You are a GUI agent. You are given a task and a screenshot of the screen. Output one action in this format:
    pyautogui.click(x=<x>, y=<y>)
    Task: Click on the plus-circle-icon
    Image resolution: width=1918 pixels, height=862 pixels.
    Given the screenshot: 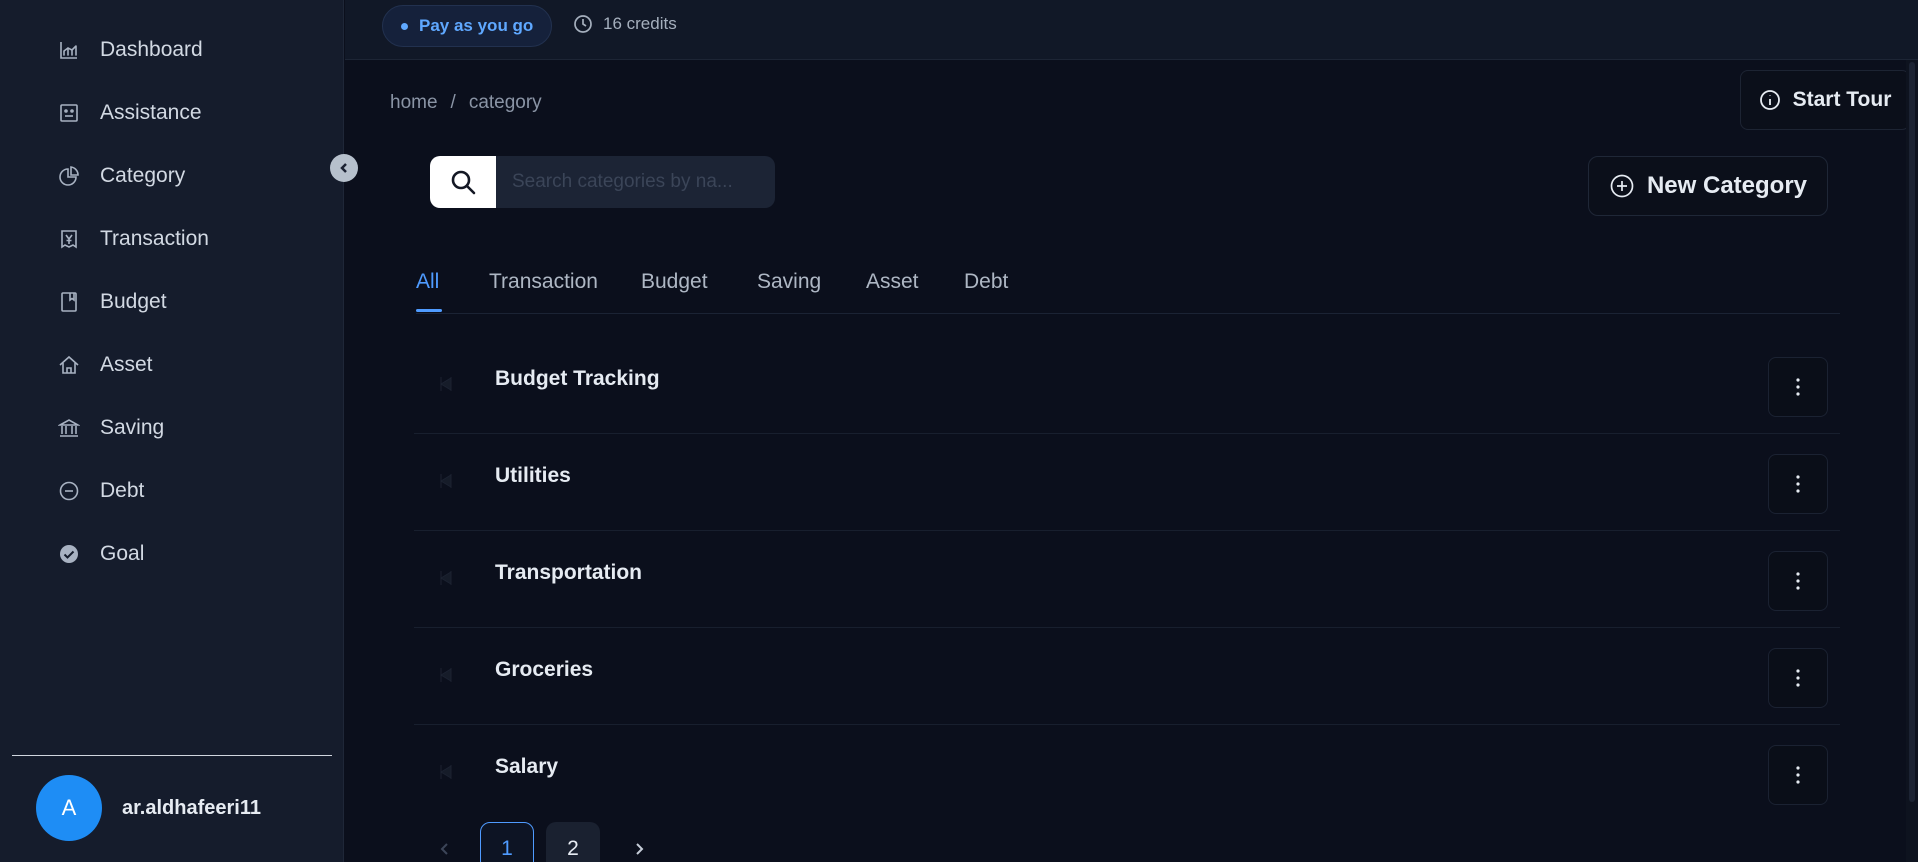 What is the action you would take?
    pyautogui.click(x=1622, y=186)
    